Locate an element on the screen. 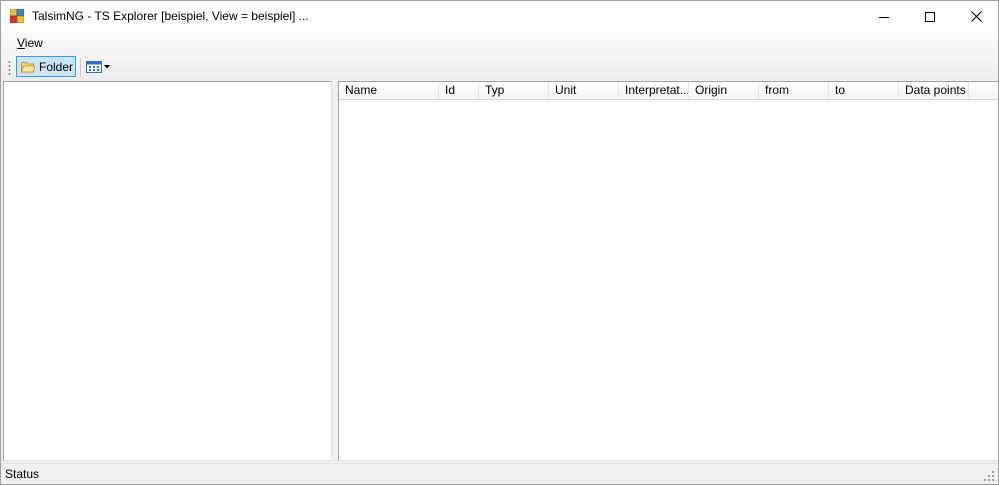  column-header-data-points: Data points is located at coordinates (934, 90).